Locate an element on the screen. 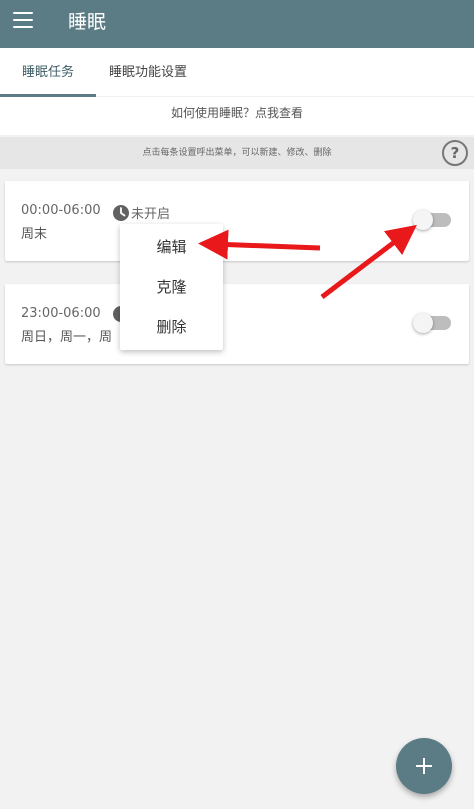  sleep-task-card: 00:00-06:00 未开启 周末 is located at coordinates (237, 221).